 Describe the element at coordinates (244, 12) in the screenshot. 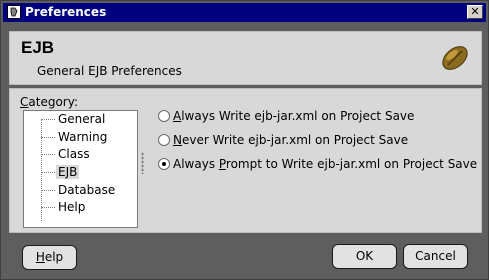

I see `title-bar: Preferences ✕` at that location.